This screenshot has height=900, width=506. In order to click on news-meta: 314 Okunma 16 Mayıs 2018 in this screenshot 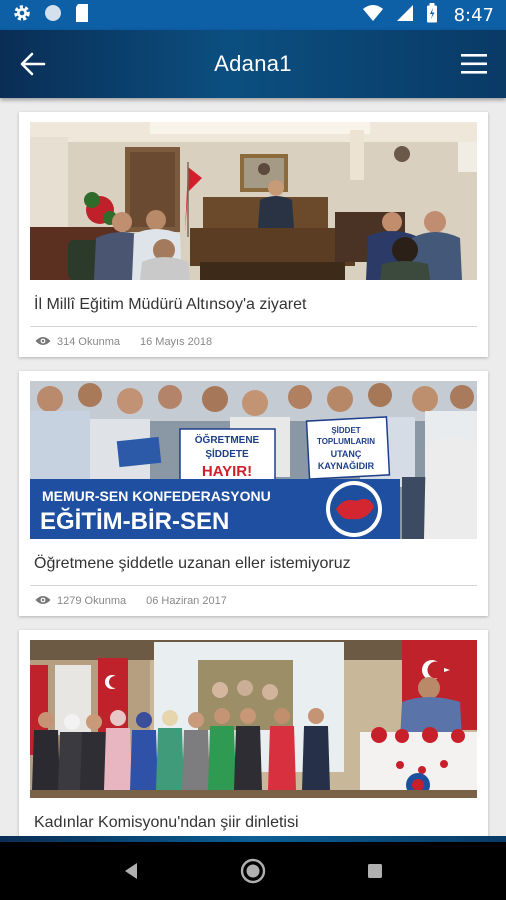, I will do `click(253, 342)`.